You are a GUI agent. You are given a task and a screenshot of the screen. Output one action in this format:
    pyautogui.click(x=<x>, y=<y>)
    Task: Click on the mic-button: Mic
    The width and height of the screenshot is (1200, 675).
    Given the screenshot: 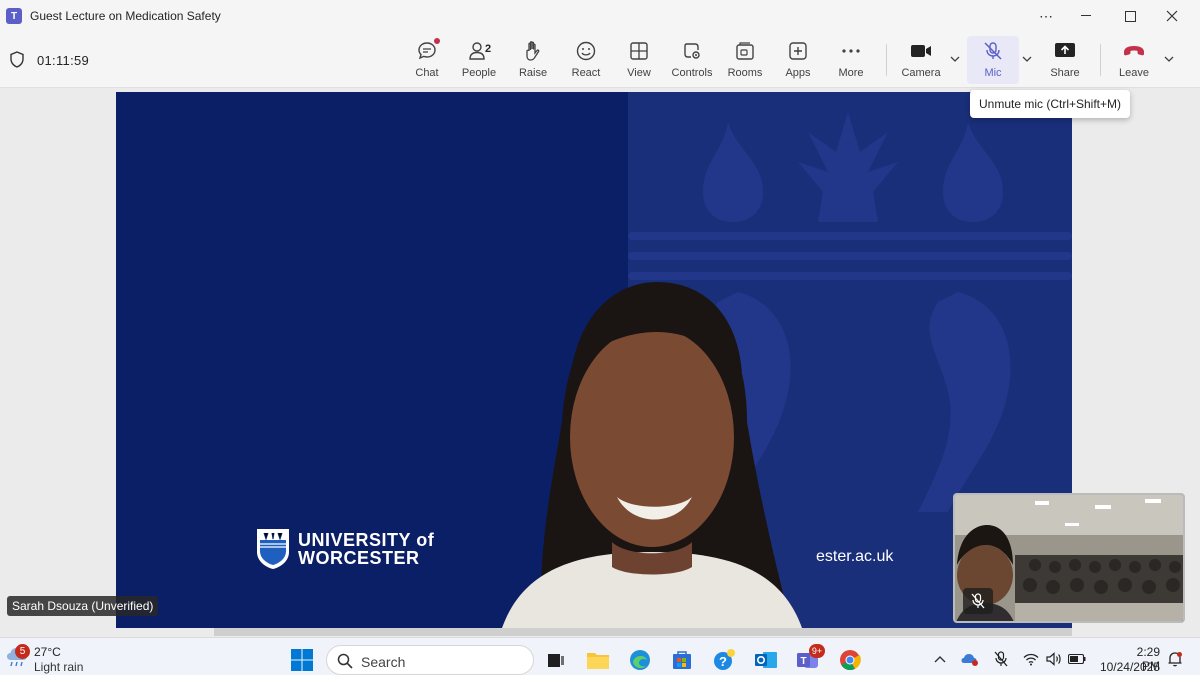 What is the action you would take?
    pyautogui.click(x=993, y=60)
    